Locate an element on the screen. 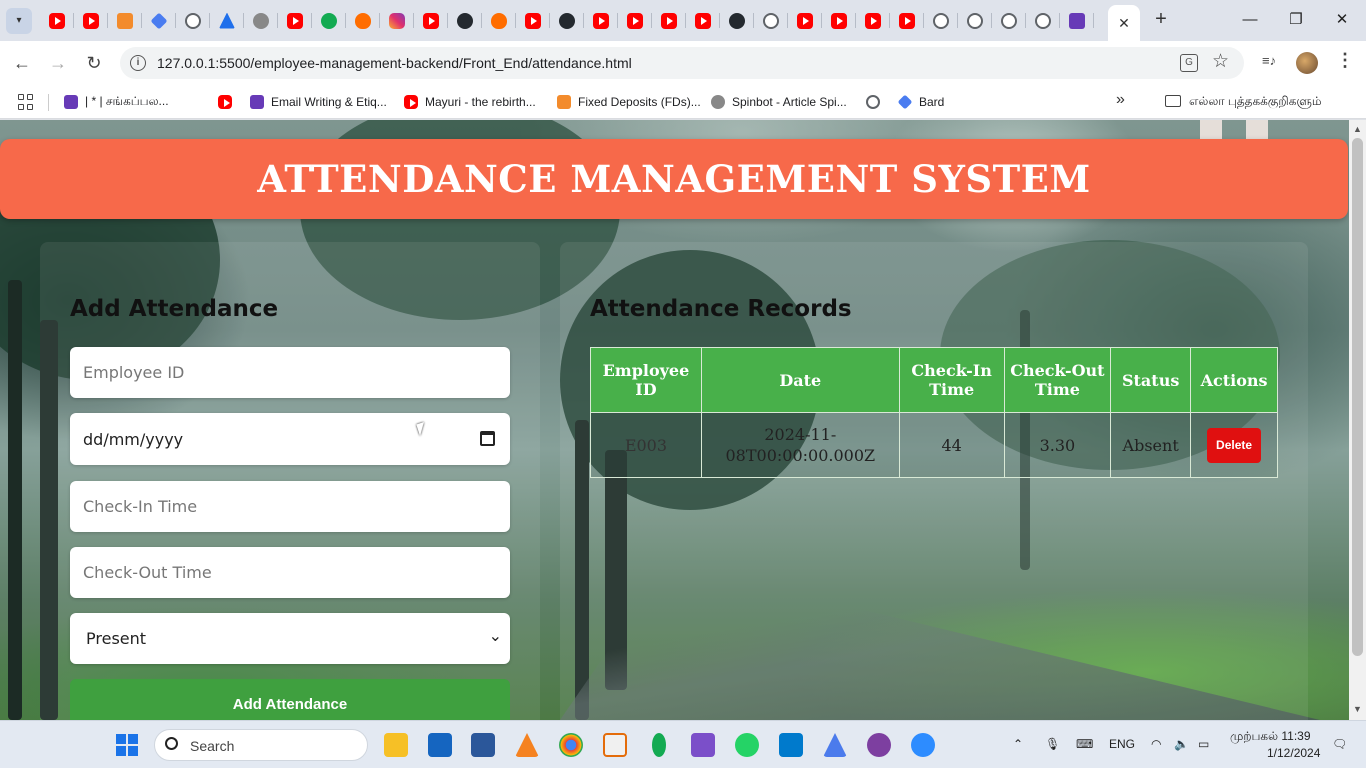  date-input: dd/mm/yyyy is located at coordinates (290, 439).